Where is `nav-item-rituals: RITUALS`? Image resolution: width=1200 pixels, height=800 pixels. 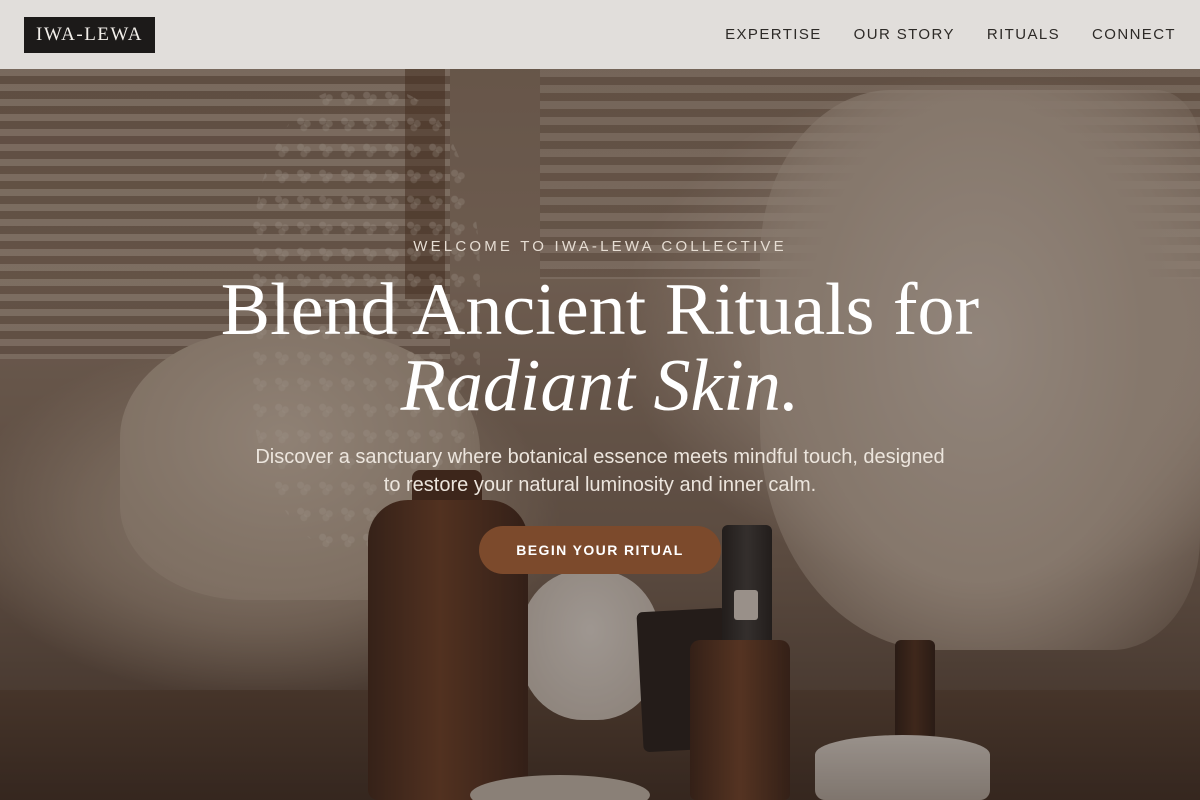
nav-item-rituals: RITUALS is located at coordinates (1023, 35).